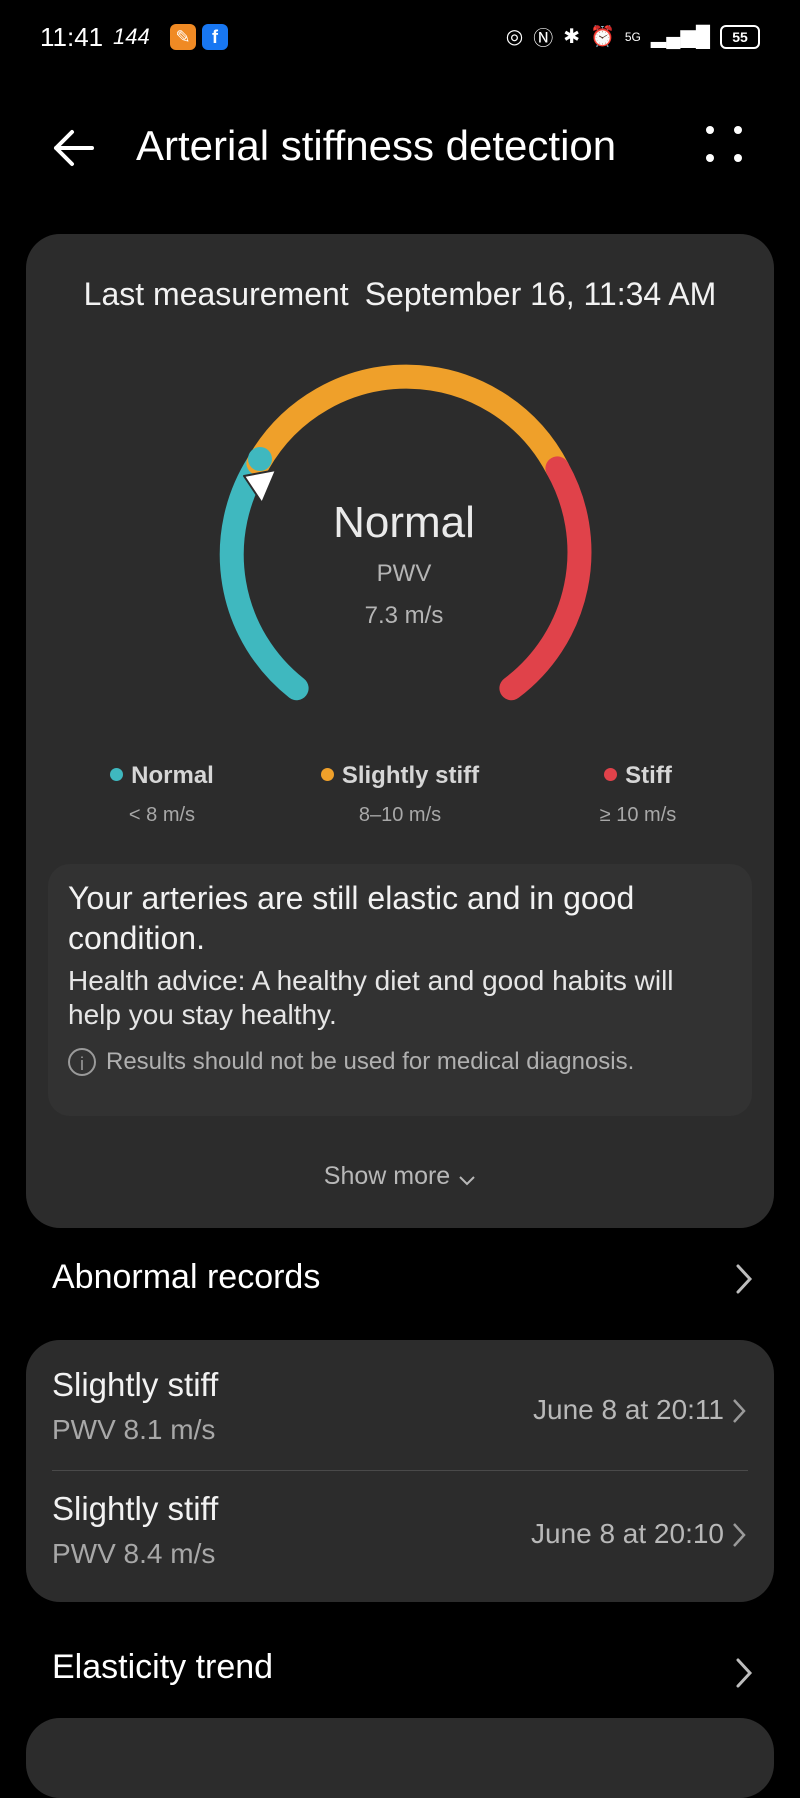 This screenshot has height=1798, width=800. Describe the element at coordinates (627, 1533) in the screenshot. I see `record-date: June 8 at 20:10` at that location.